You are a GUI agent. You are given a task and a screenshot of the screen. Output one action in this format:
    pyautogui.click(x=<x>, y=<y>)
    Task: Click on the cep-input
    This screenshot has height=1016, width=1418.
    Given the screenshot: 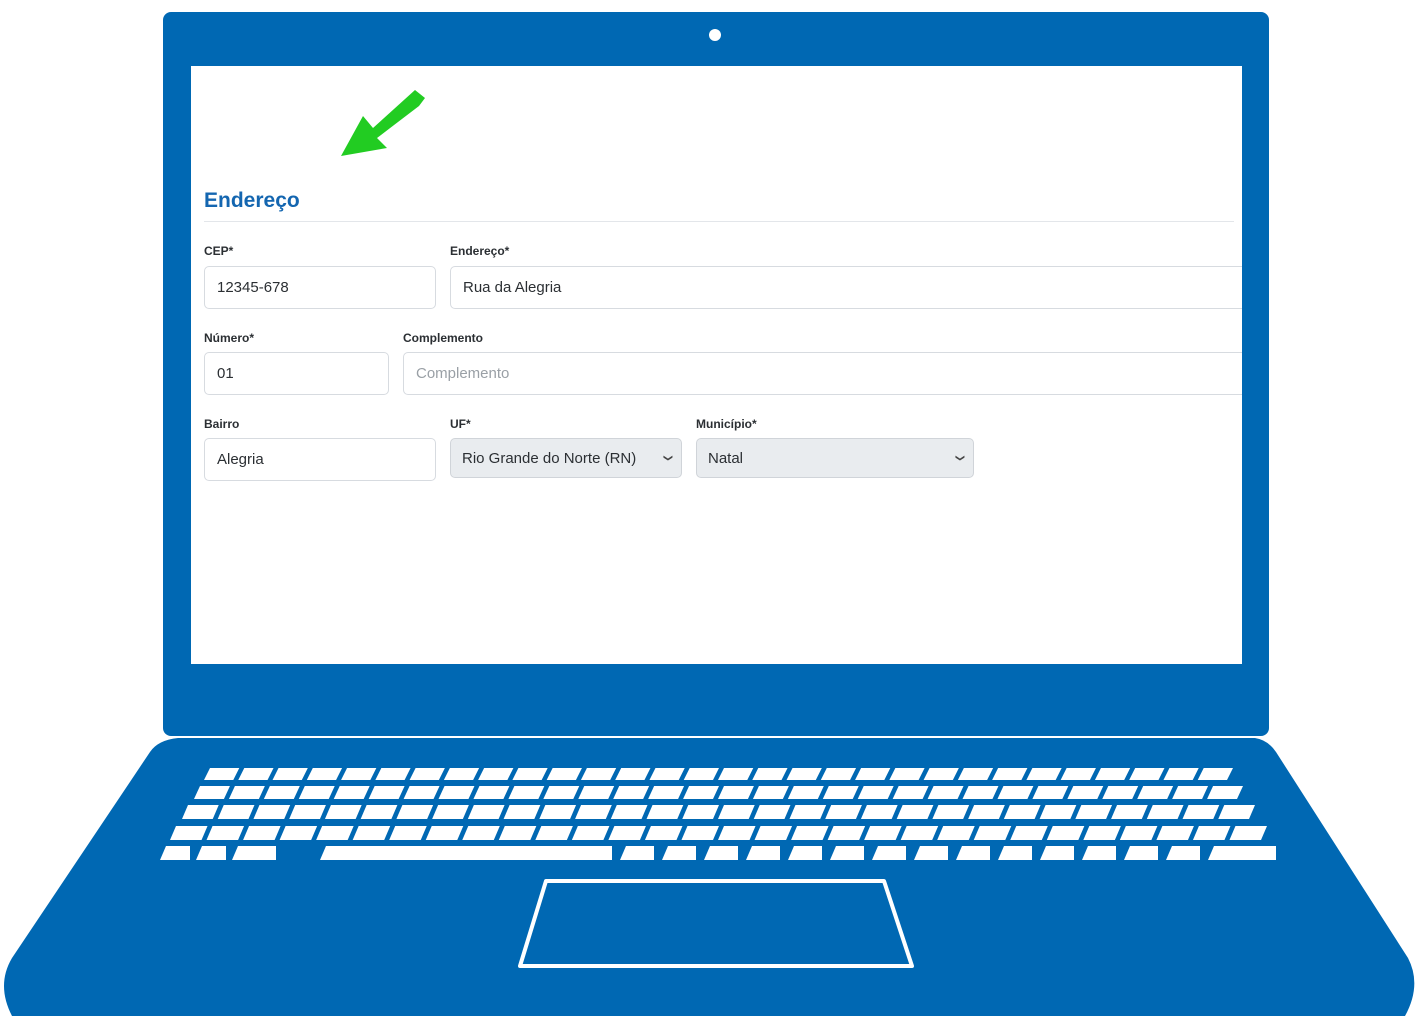 What is the action you would take?
    pyautogui.click(x=320, y=287)
    